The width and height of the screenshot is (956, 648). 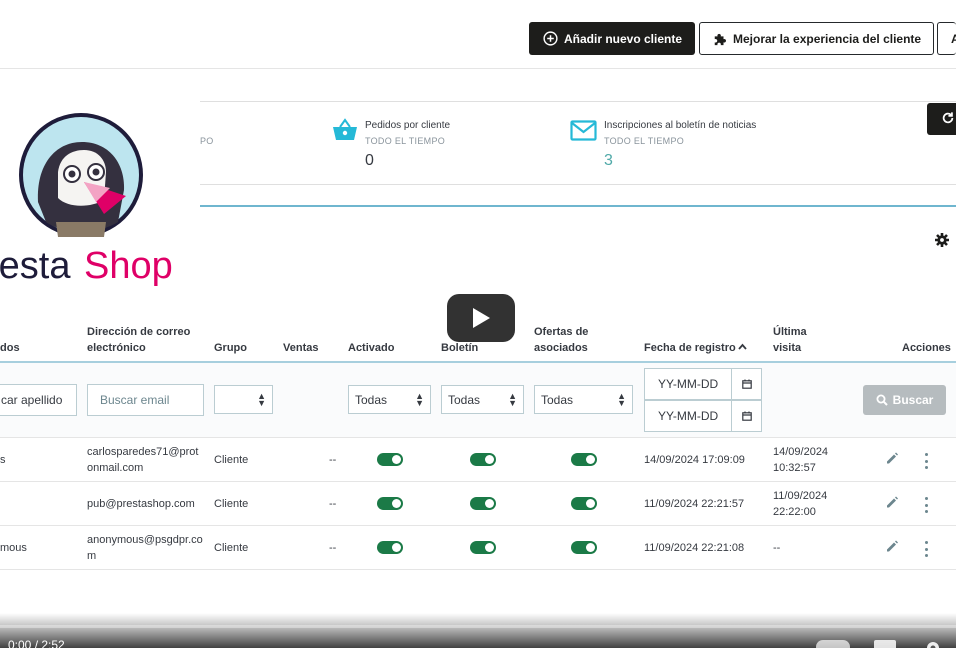 What do you see at coordinates (800, 504) in the screenshot?
I see `row-last-visit: 11/09/2024 22:22:00` at bounding box center [800, 504].